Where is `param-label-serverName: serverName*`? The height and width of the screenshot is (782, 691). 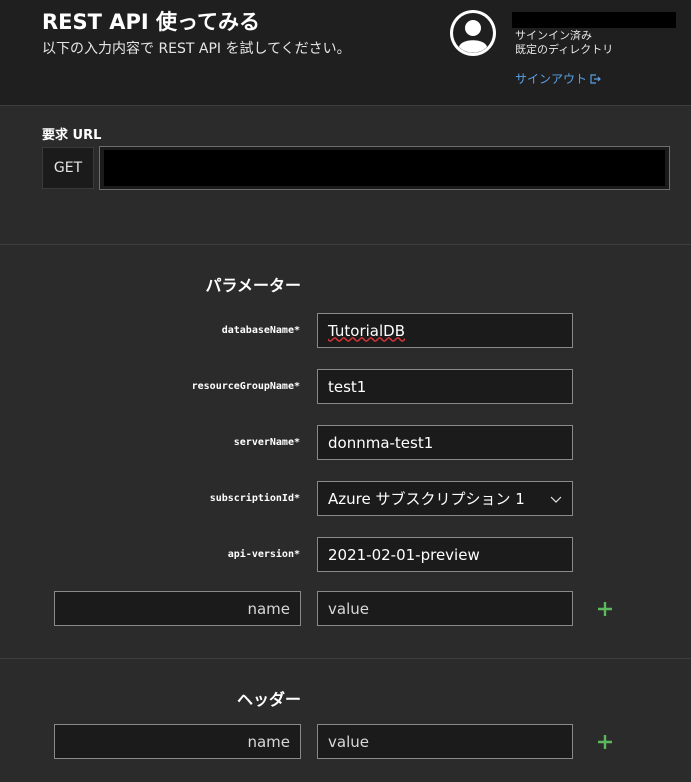 param-label-serverName: serverName* is located at coordinates (266, 442).